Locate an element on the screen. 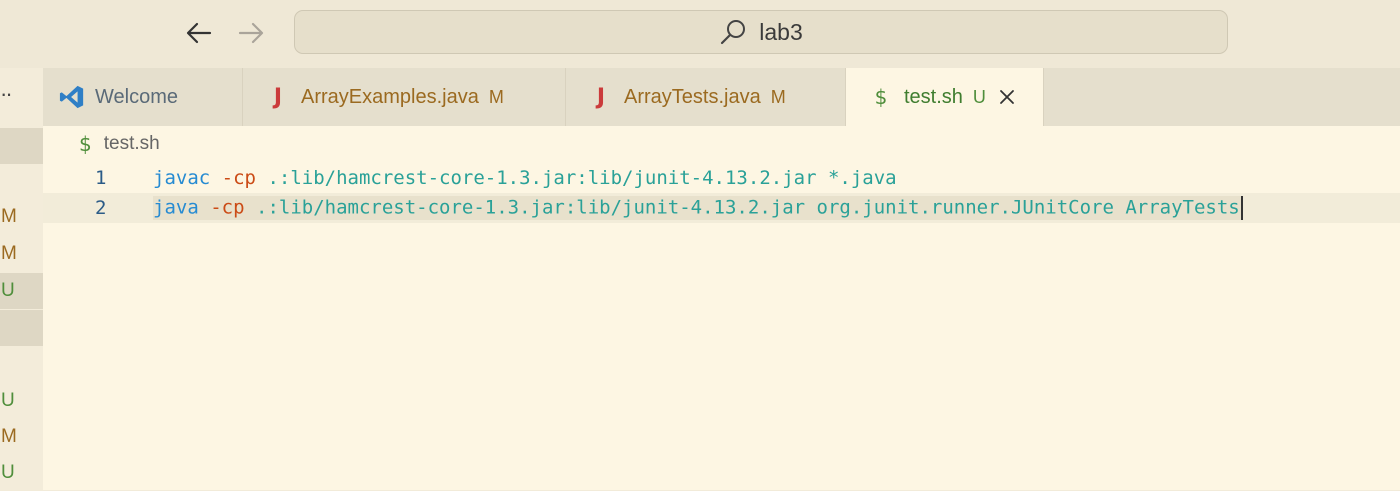 The width and height of the screenshot is (1400, 491). search-icon is located at coordinates (733, 32).